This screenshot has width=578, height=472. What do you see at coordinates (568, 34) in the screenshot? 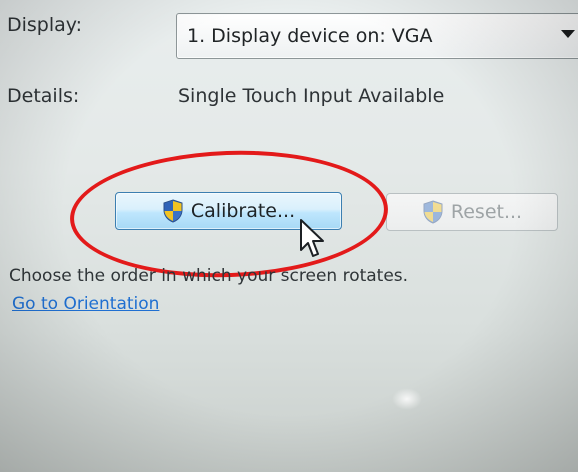
I see `chevron-down-icon` at bounding box center [568, 34].